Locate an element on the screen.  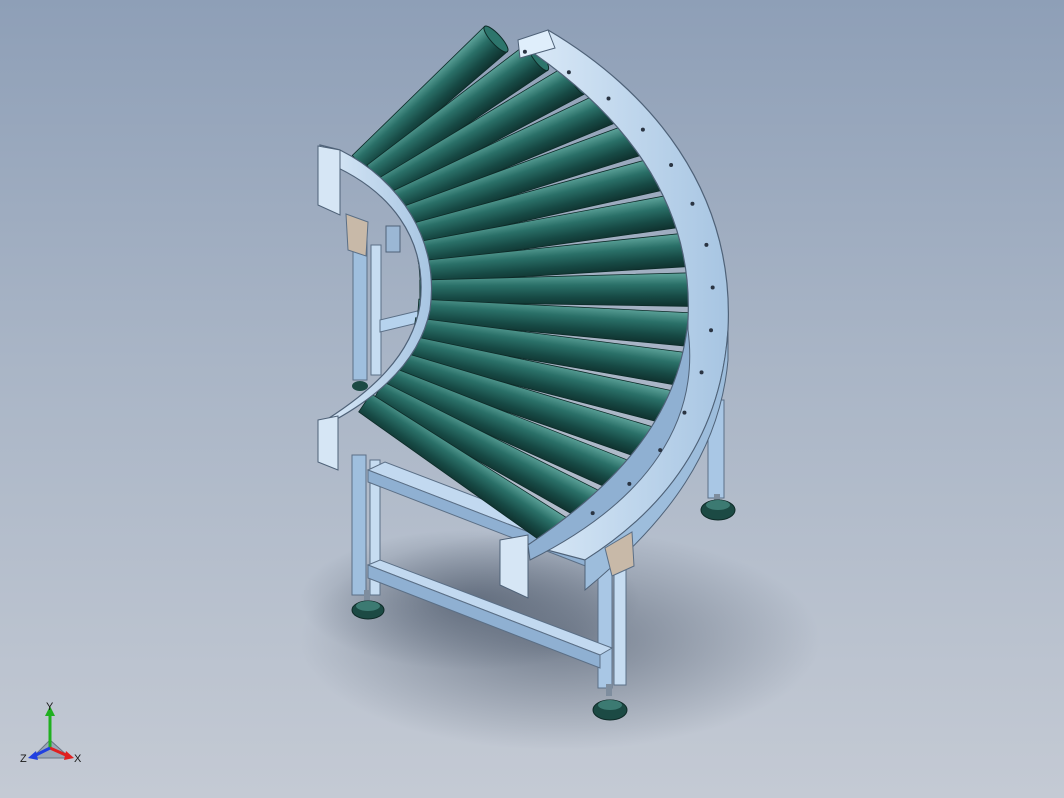
leg-front-right is located at coordinates (605, 624).